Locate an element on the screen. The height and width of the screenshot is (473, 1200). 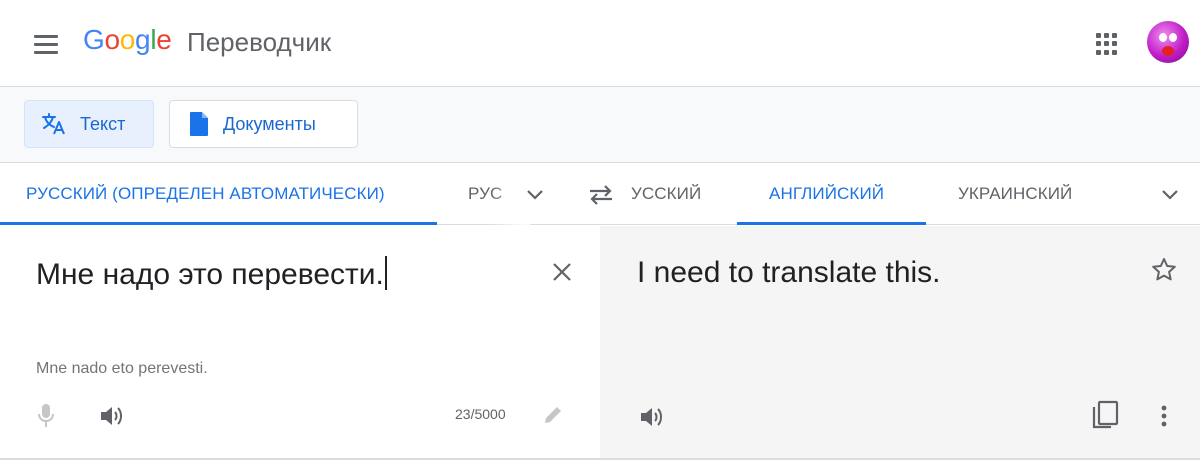
microphone-icon is located at coordinates (46, 416).